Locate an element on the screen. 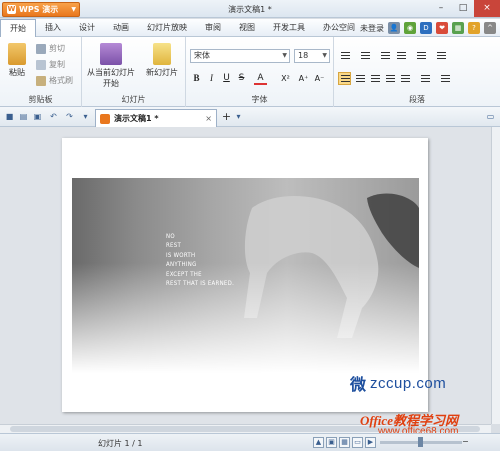  notes-view-icon: ▲ is located at coordinates (318, 442).